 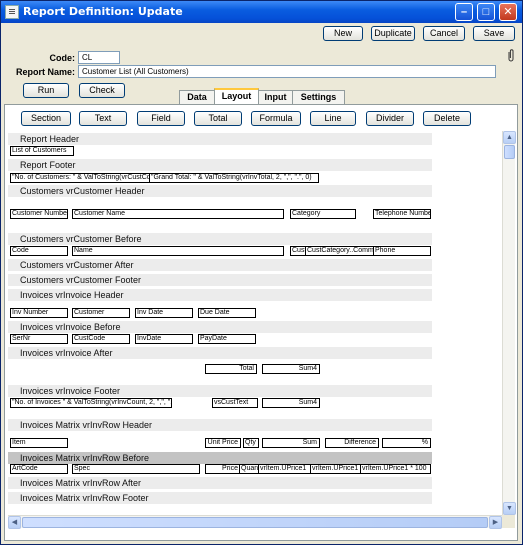 I want to click on layout-text-box: Inv Number, so click(x=39, y=313).